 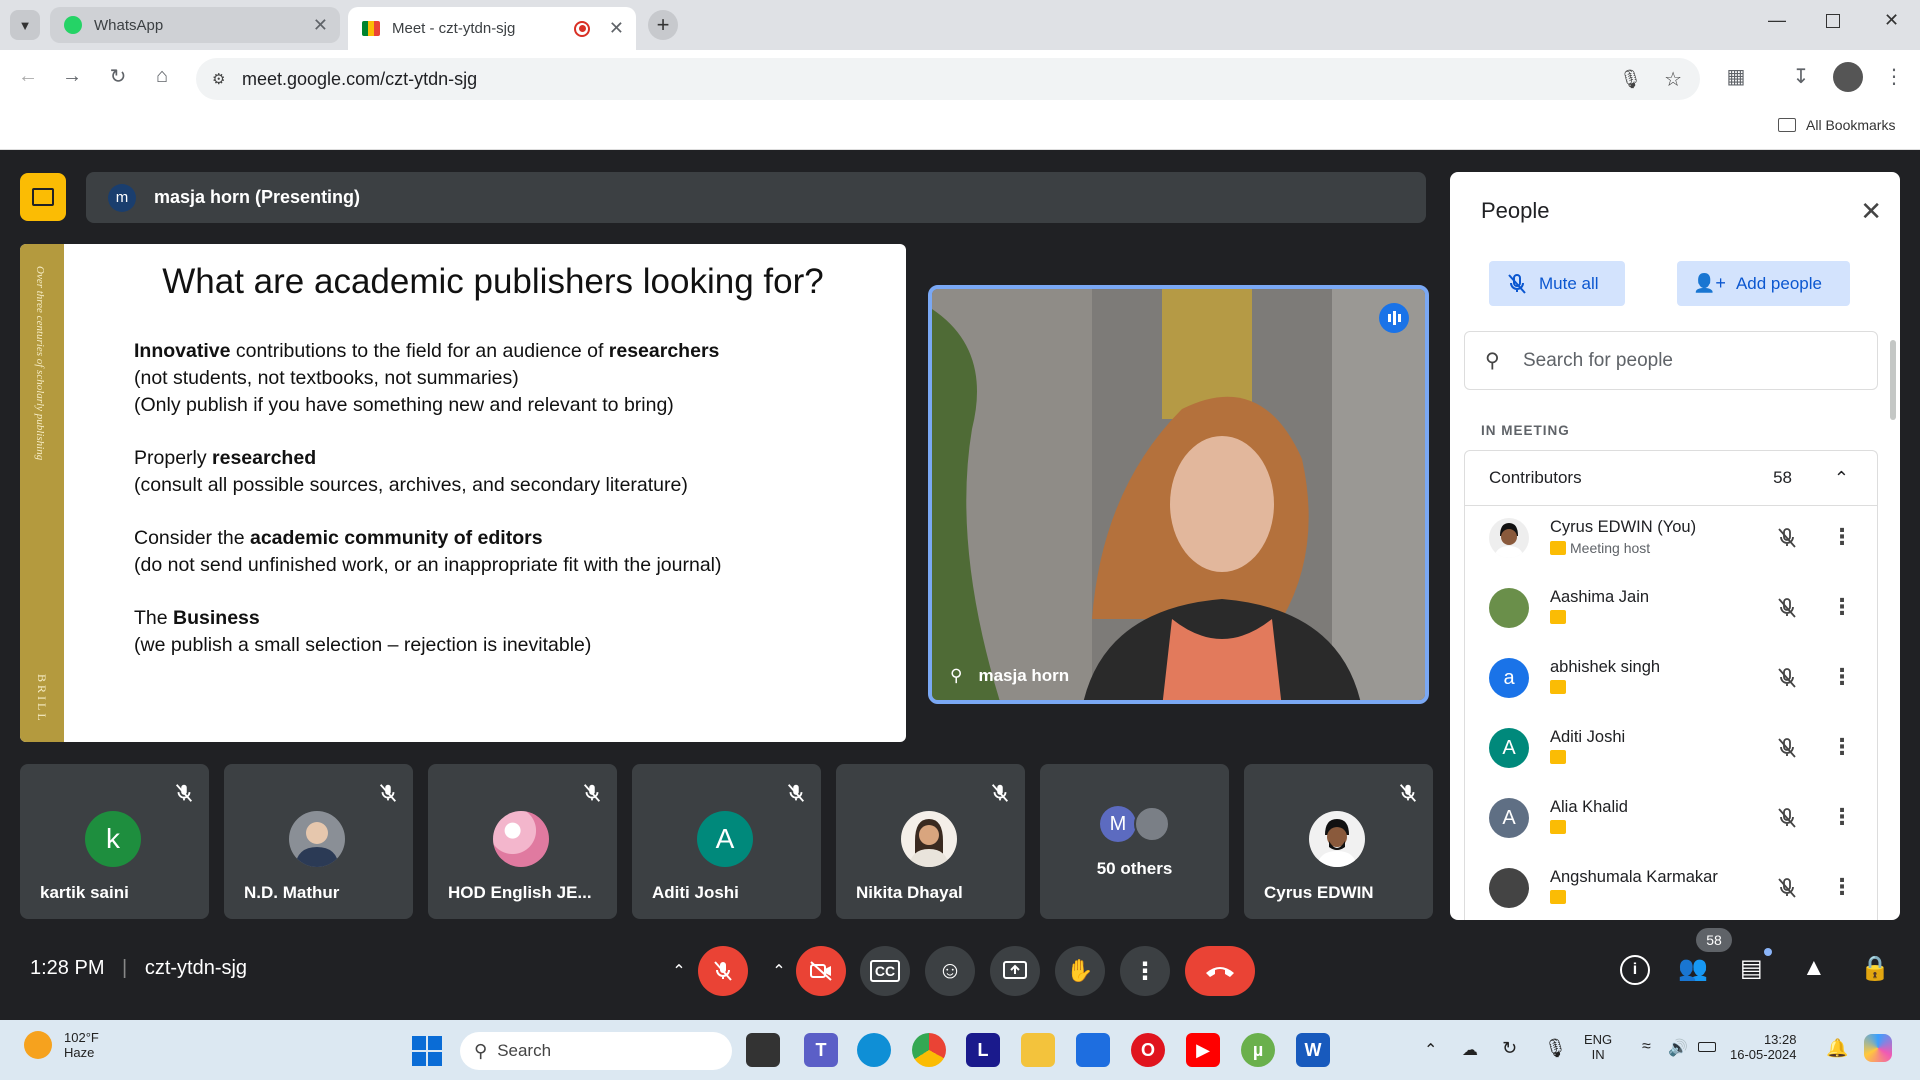 What do you see at coordinates (821, 1050) in the screenshot?
I see `teams-icon: T` at bounding box center [821, 1050].